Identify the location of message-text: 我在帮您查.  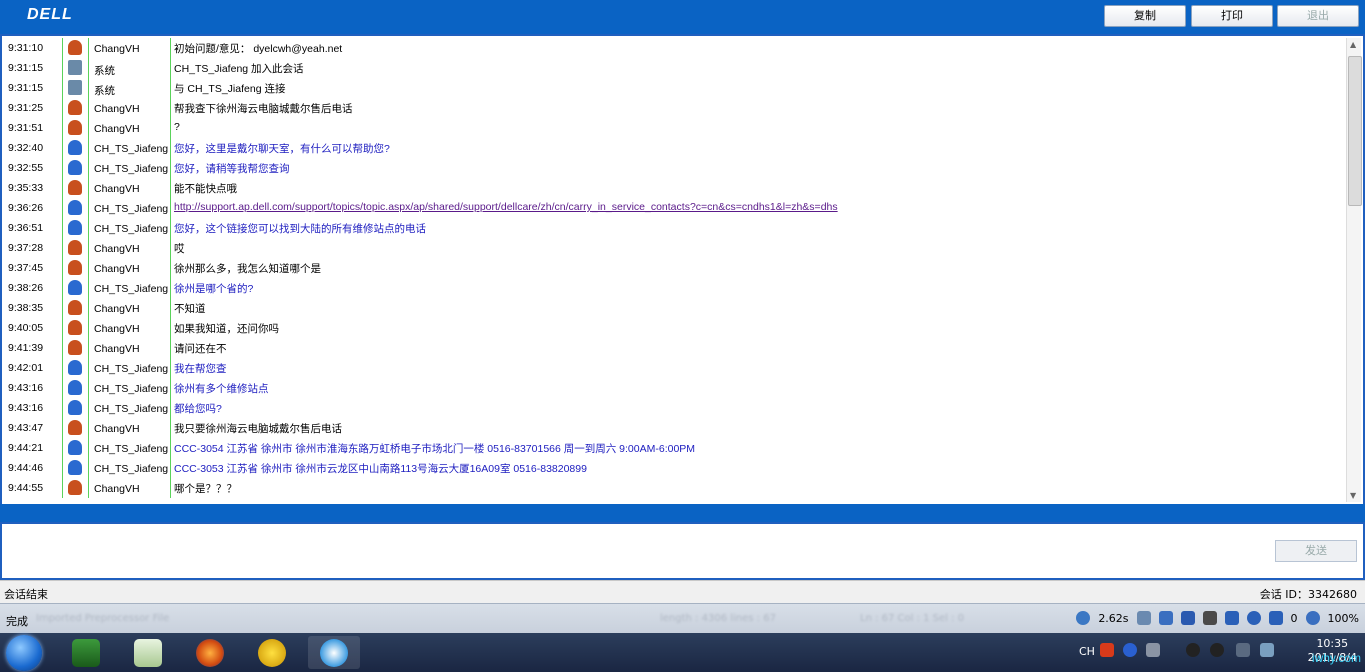
(200, 369).